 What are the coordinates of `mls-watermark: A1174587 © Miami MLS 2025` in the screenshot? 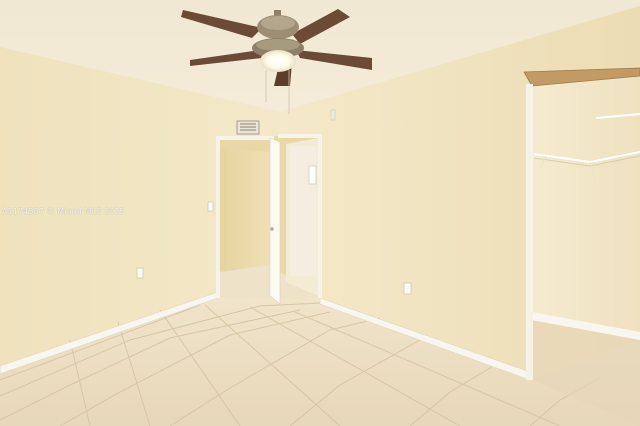 It's located at (63, 211).